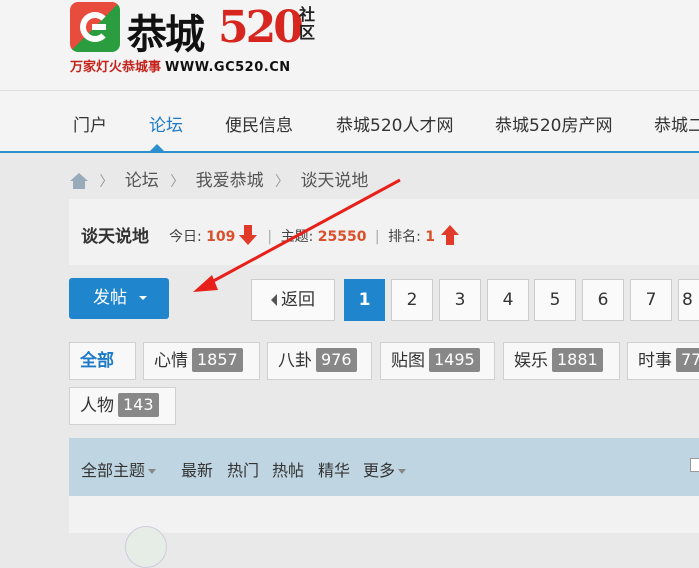 This screenshot has height=568, width=699. Describe the element at coordinates (336, 360) in the screenshot. I see `filter-count: 976` at that location.